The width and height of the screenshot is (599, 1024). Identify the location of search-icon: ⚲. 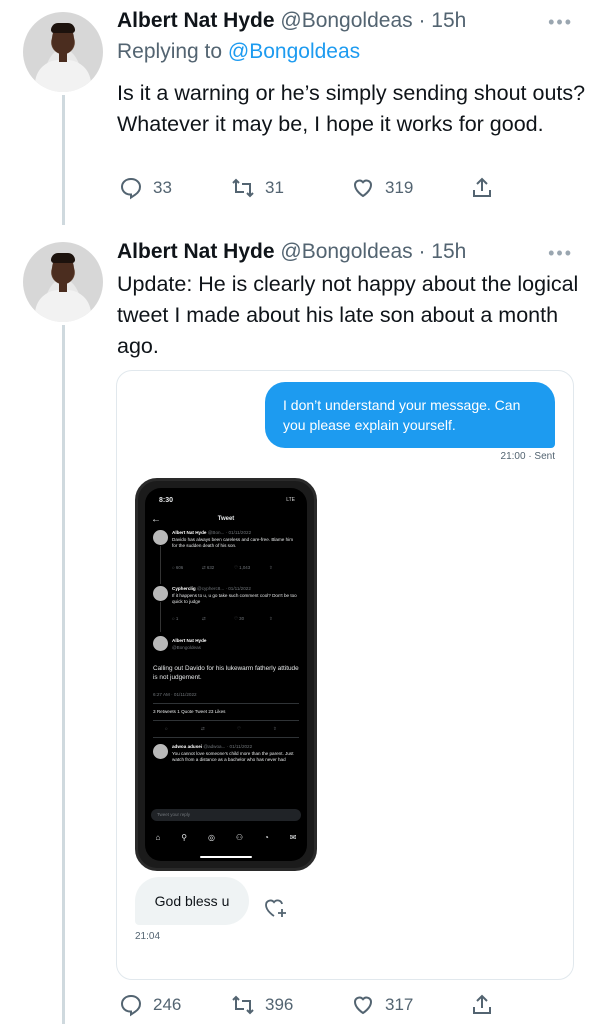
(184, 837).